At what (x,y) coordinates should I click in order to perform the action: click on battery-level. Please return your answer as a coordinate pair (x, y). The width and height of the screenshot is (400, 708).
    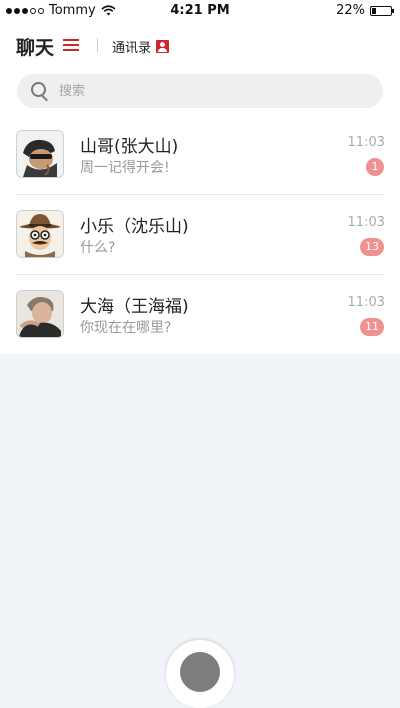
    Looking at the image, I should click on (374, 10).